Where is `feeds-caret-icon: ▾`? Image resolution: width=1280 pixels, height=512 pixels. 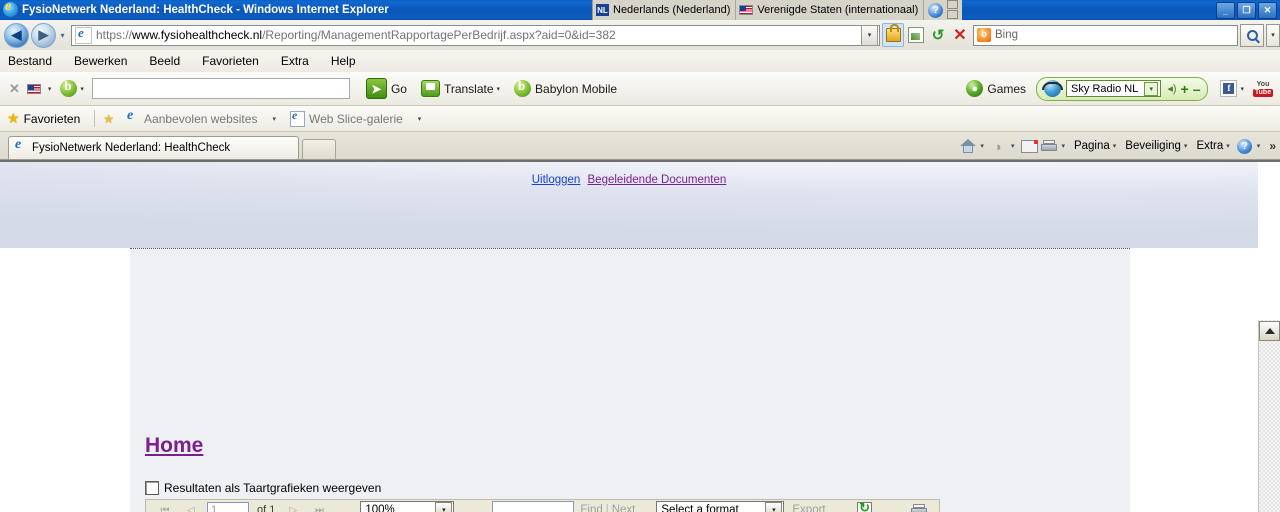 feeds-caret-icon: ▾ is located at coordinates (1013, 146).